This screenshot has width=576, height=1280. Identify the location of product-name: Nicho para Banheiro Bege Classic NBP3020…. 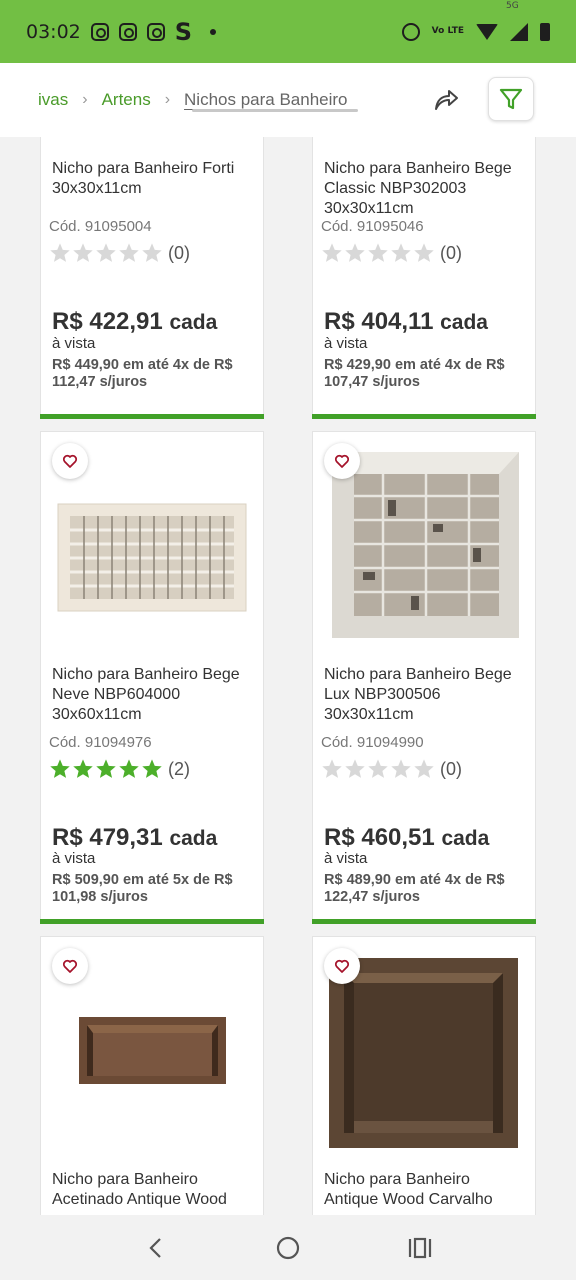
(424, 189).